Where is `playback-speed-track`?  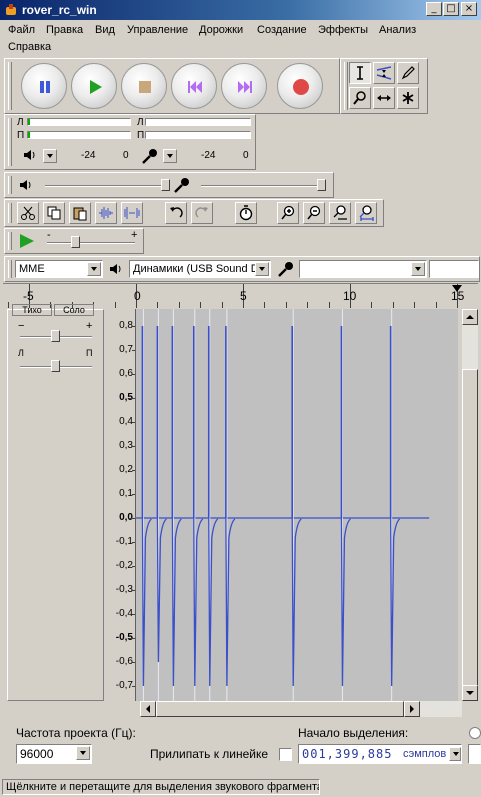 playback-speed-track is located at coordinates (91, 243).